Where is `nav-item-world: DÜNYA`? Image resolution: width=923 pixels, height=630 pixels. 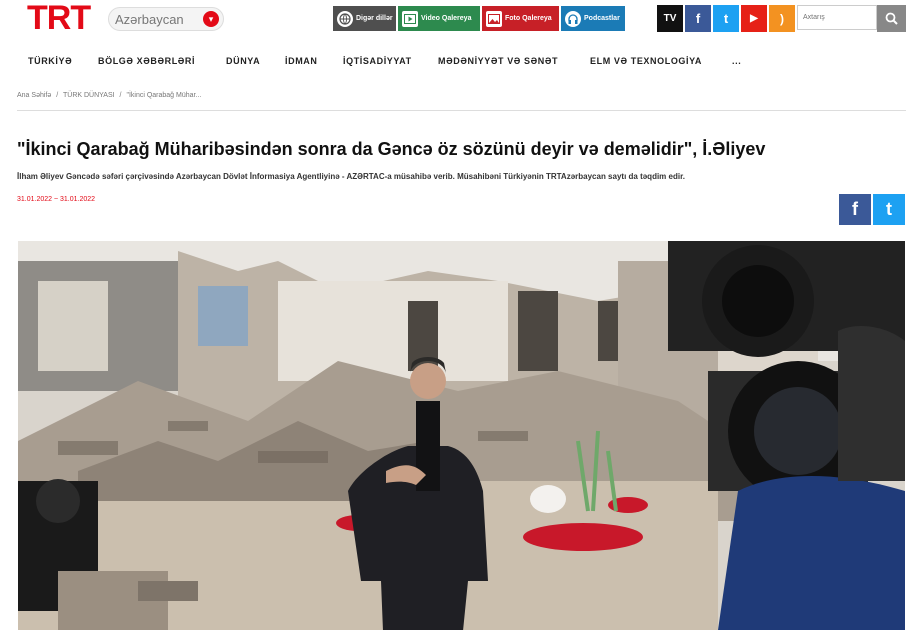
nav-item-world: DÜNYA is located at coordinates (243, 61).